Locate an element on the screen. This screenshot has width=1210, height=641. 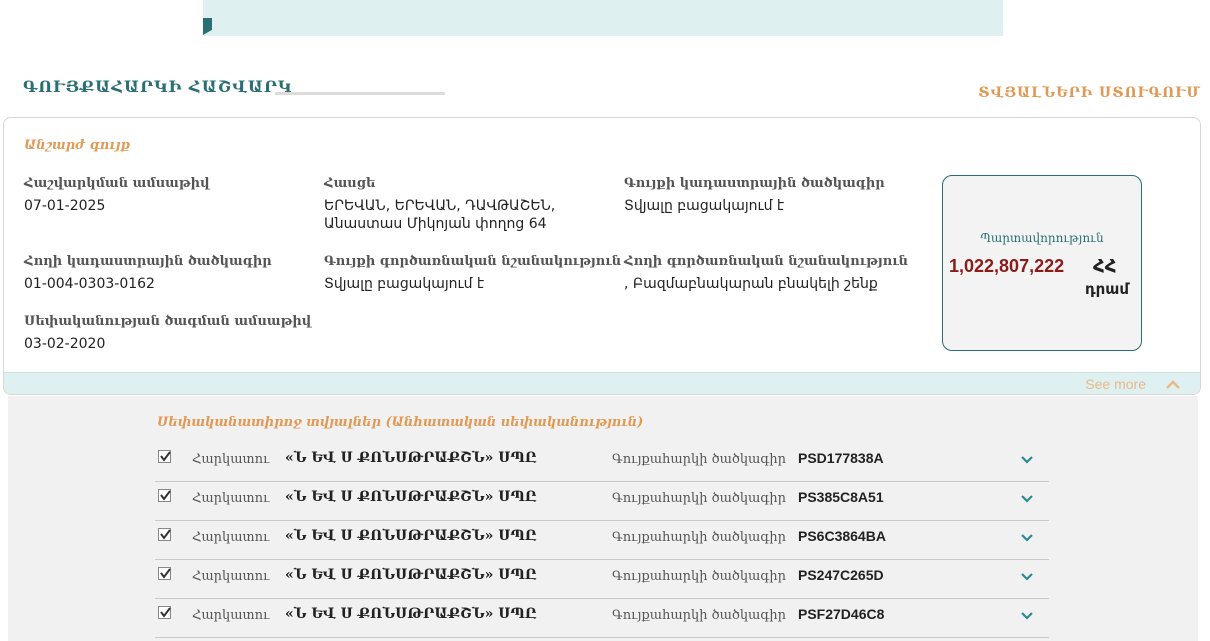
field-ownership-date: Սեփականության ծագման ամսաթիվ 03-02-2020 is located at coordinates (167, 333).